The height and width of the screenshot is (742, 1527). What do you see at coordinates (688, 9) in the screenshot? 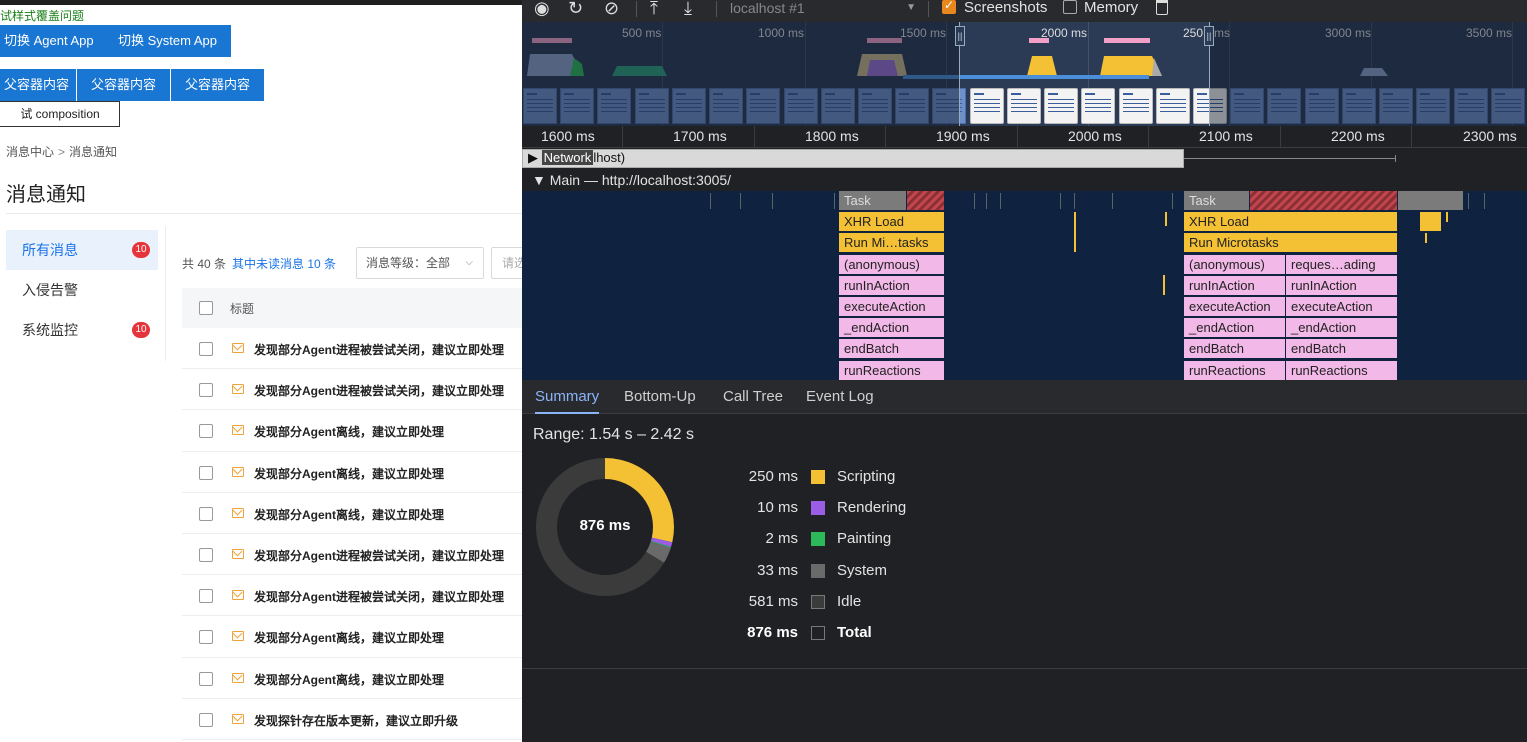
I see `download-icon: ⤓` at bounding box center [688, 9].